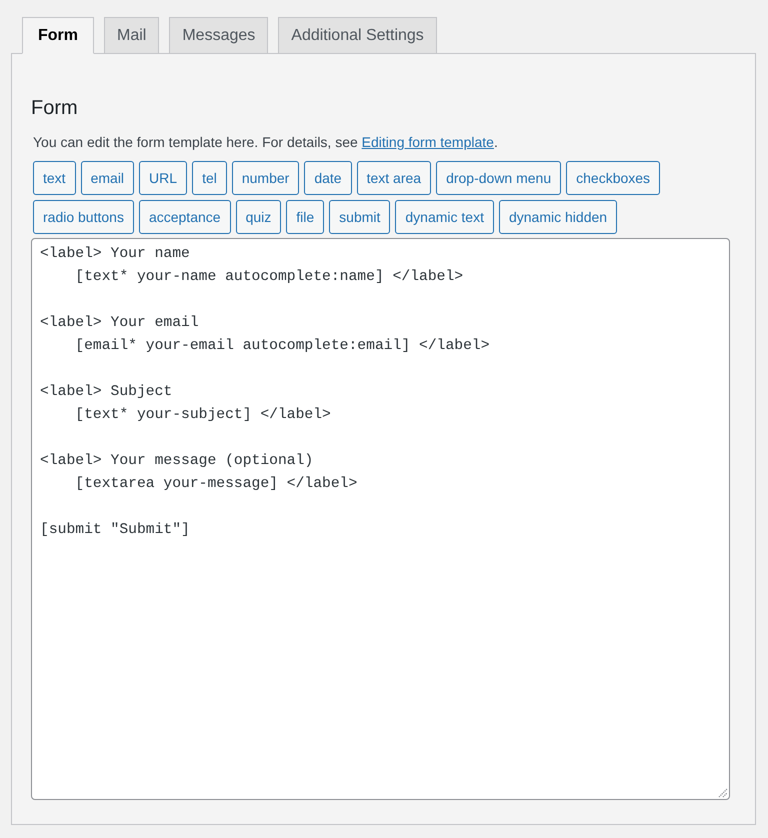 The image size is (768, 838). I want to click on tag-button: text area, so click(394, 178).